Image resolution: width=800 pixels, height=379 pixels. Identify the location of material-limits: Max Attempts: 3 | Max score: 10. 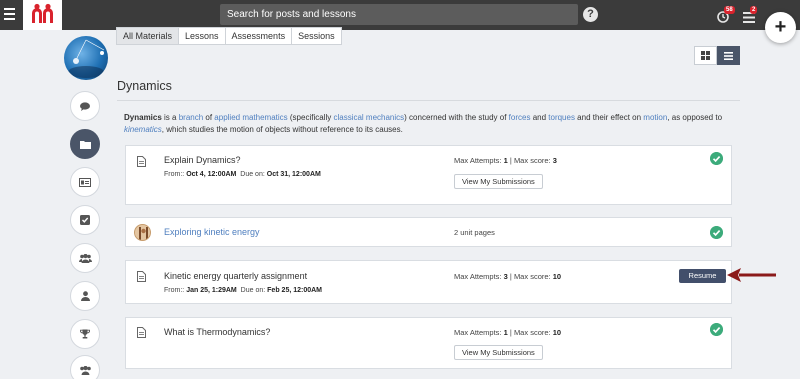
(507, 276).